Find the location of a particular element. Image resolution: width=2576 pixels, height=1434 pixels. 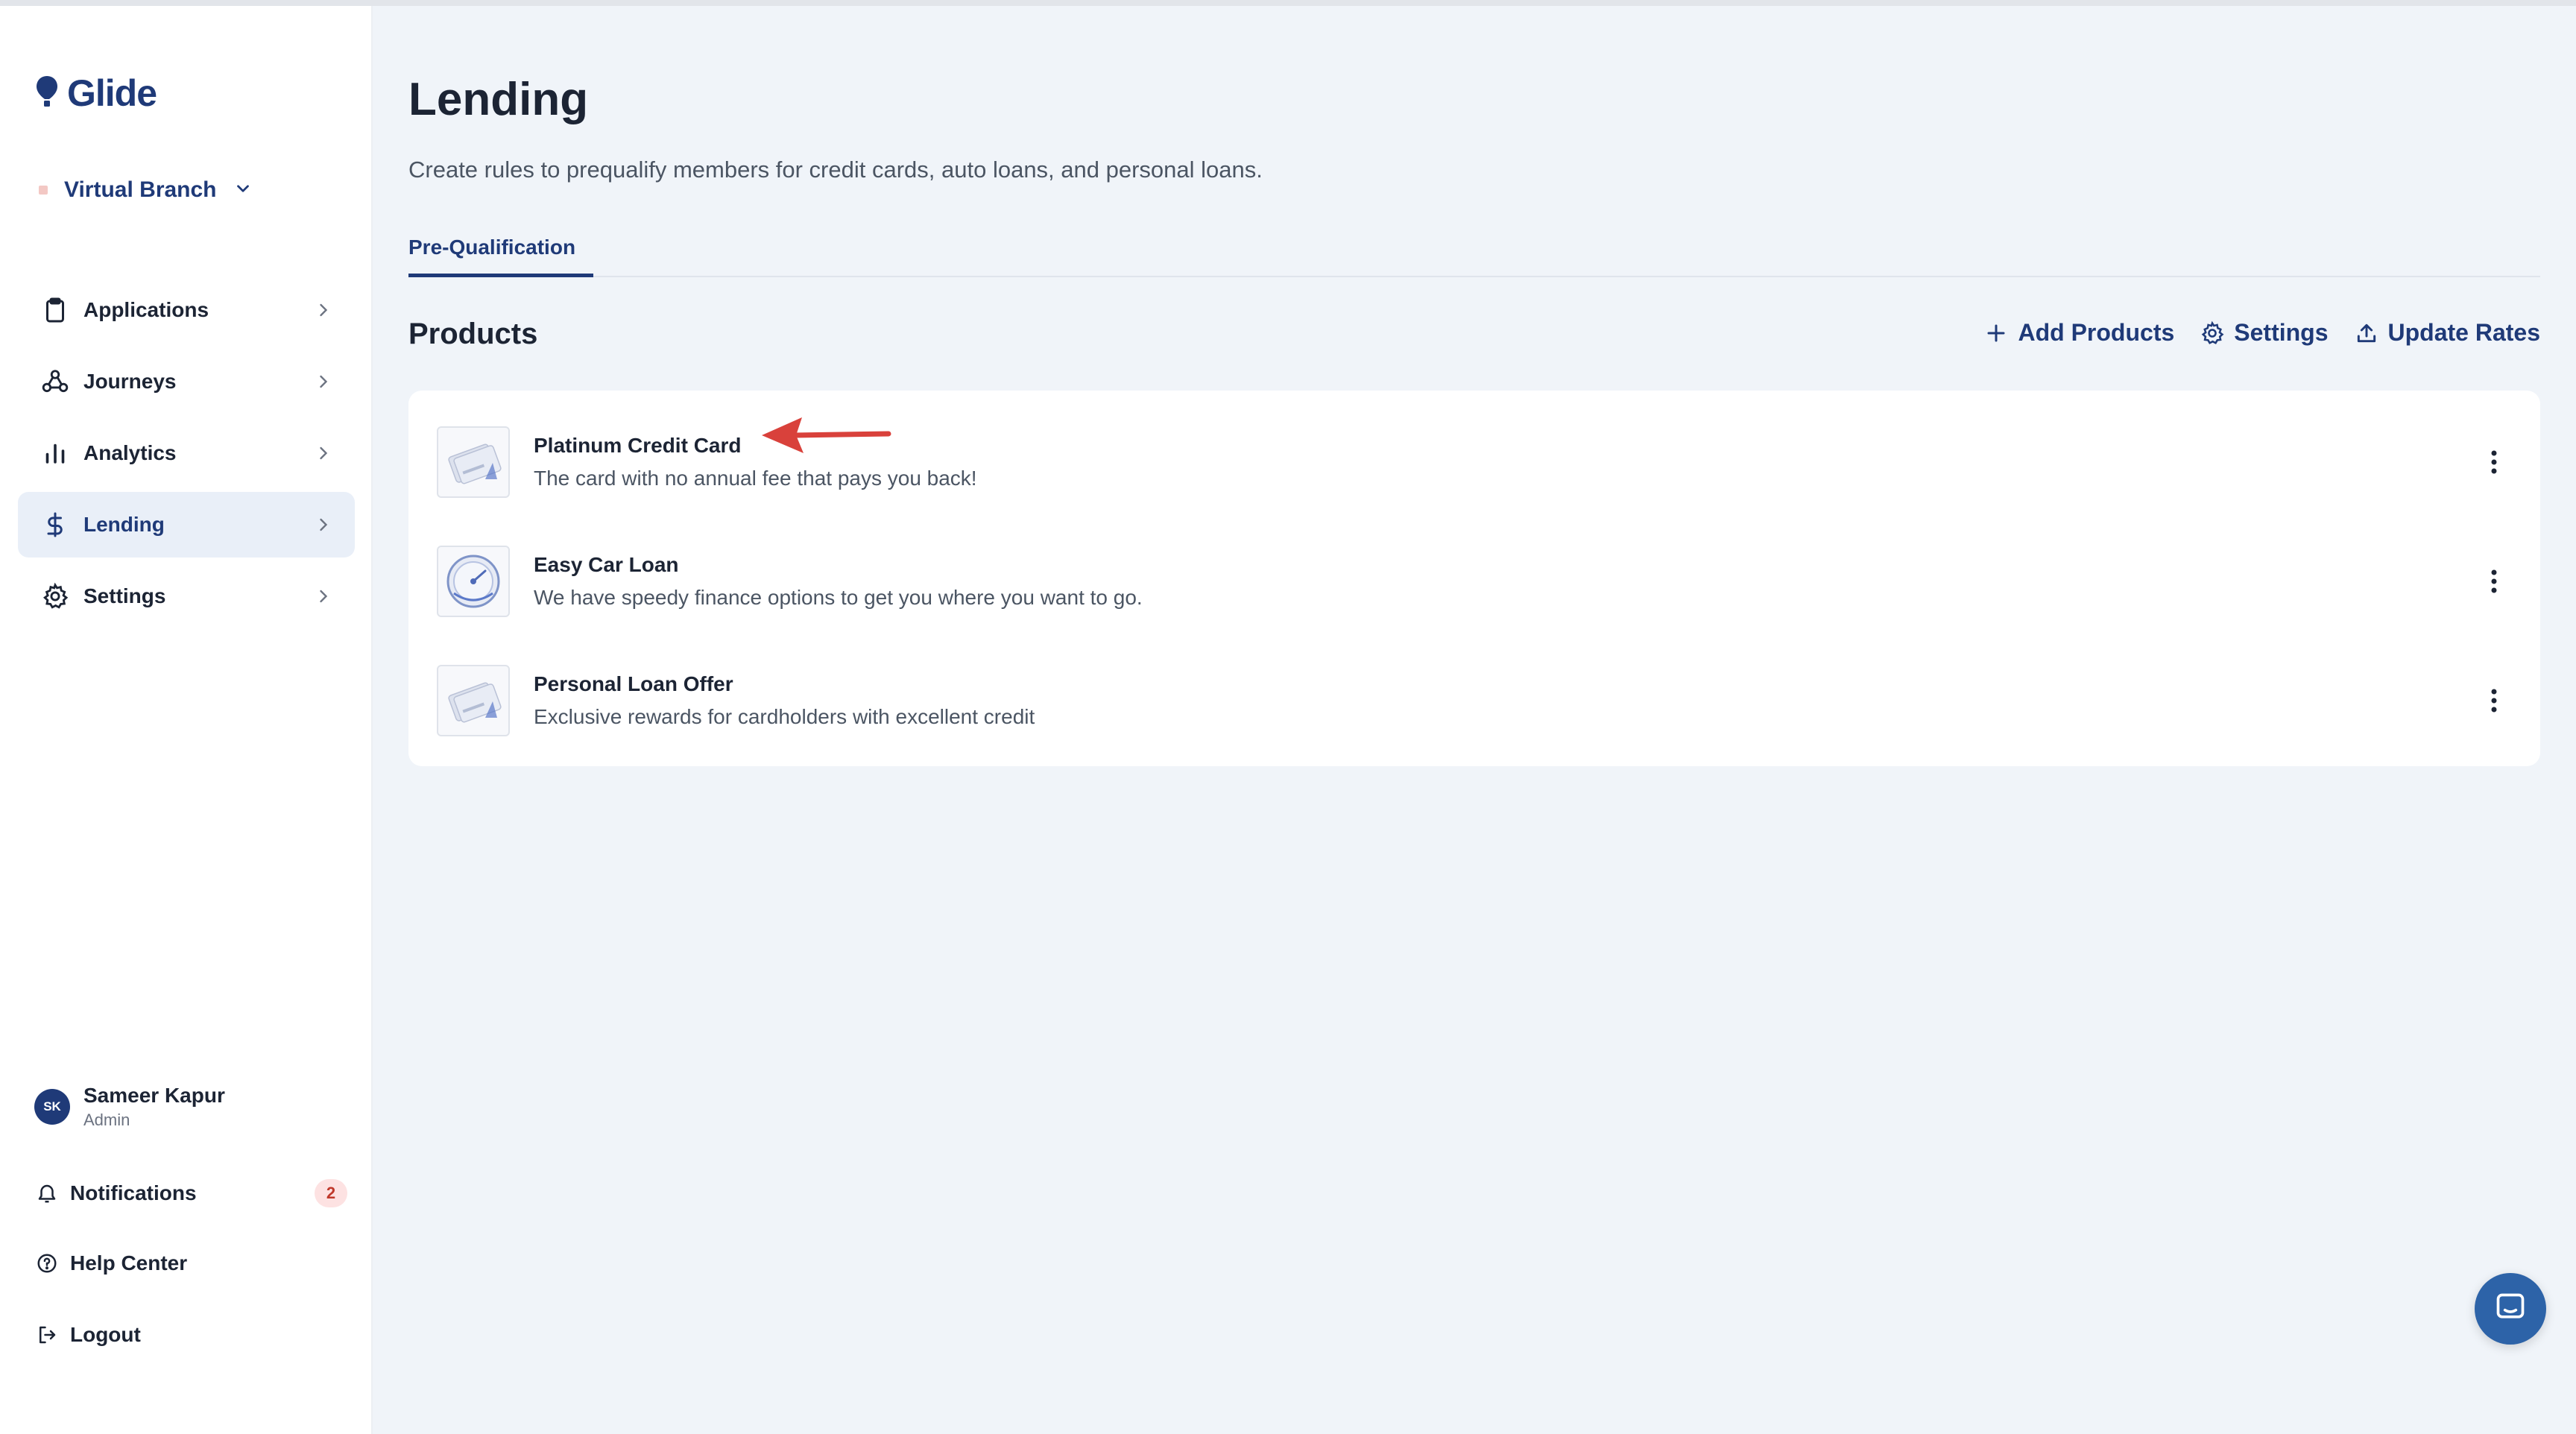

plus-icon is located at coordinates (1996, 333).